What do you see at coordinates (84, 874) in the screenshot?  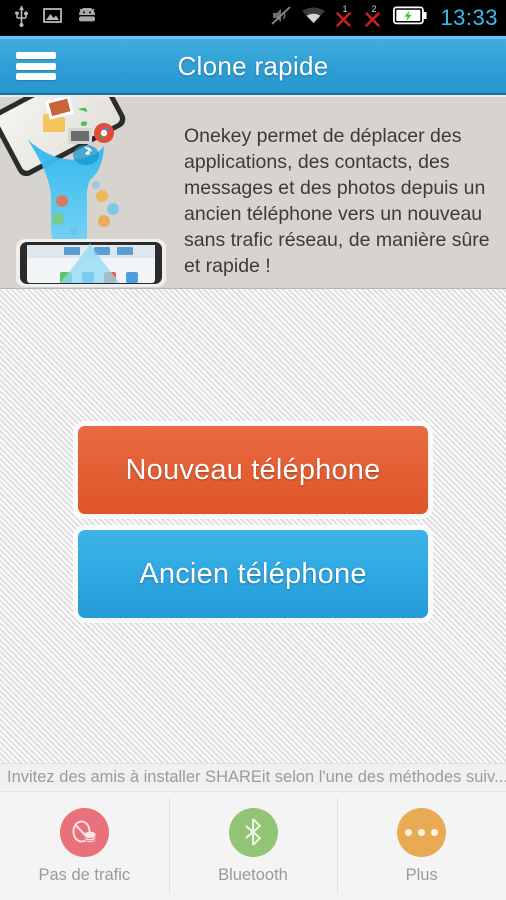 I see `bottom-item-label: Pas de trafic` at bounding box center [84, 874].